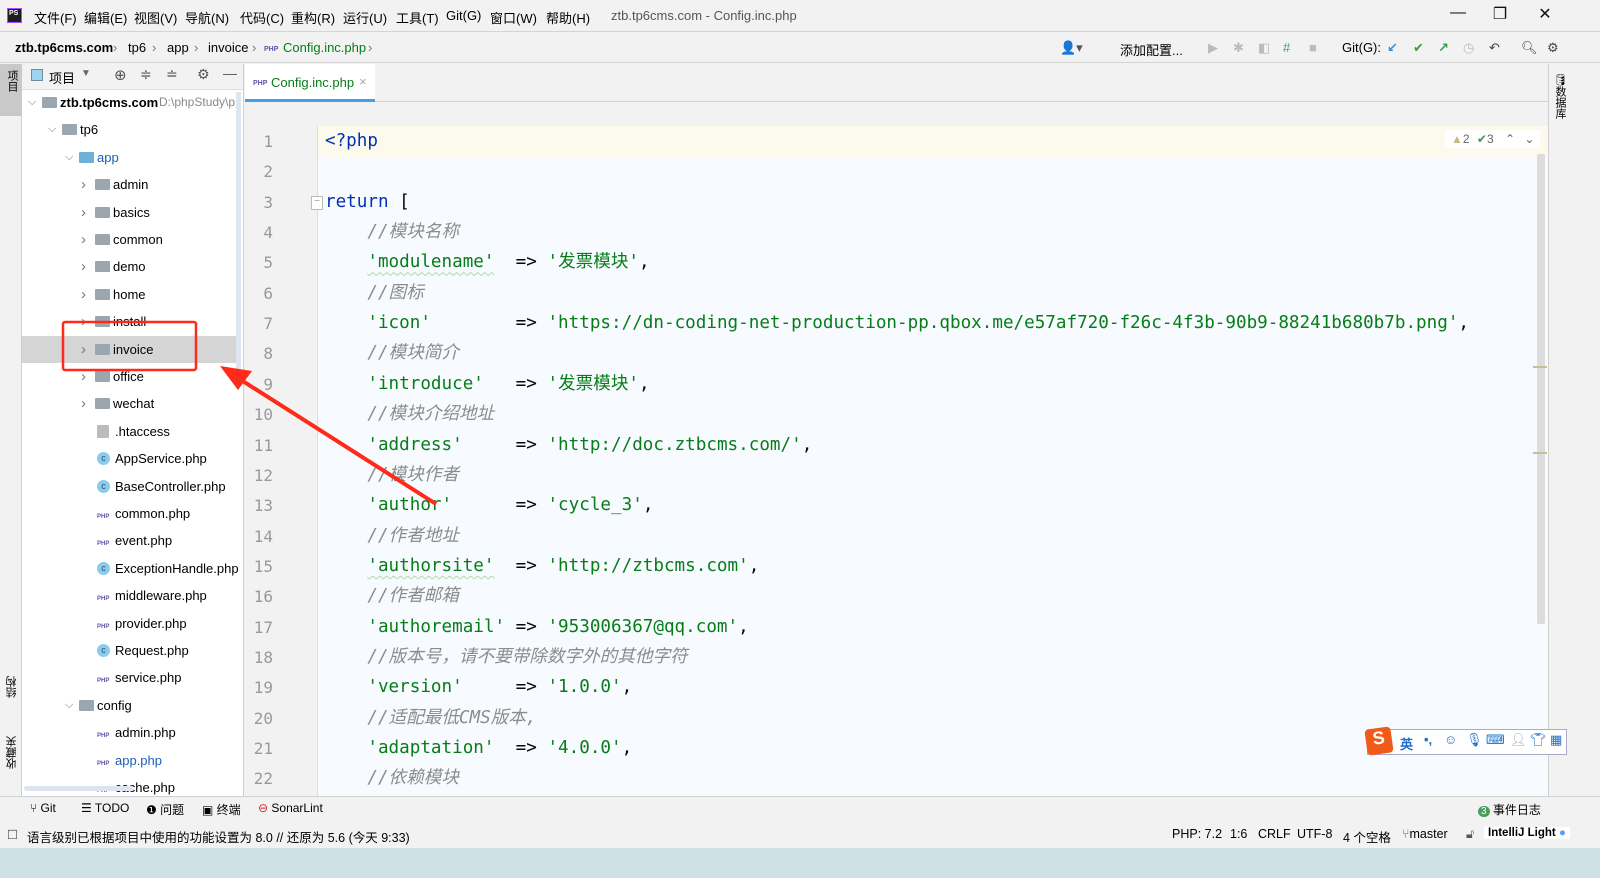  Describe the element at coordinates (430, 718) in the screenshot. I see `code-line: //适配最低CMS版本,` at that location.